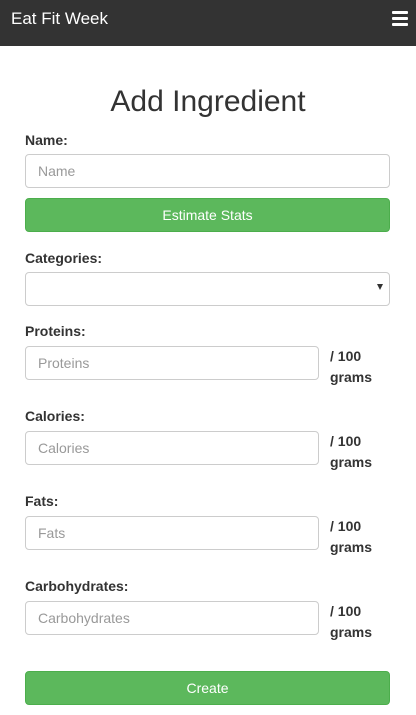 The width and height of the screenshot is (416, 715). Describe the element at coordinates (59, 19) in the screenshot. I see `brand-link: Eat Fit Week` at that location.